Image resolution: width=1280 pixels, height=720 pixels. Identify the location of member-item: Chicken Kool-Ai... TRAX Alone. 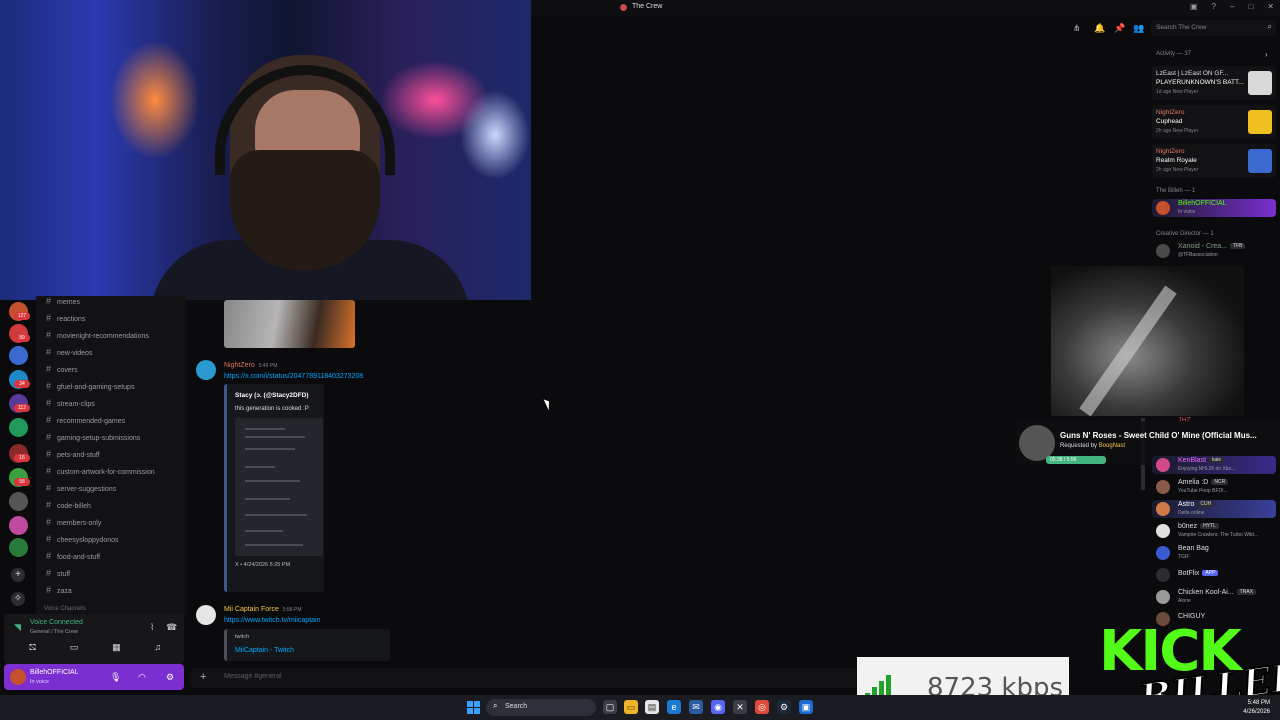
(1214, 597).